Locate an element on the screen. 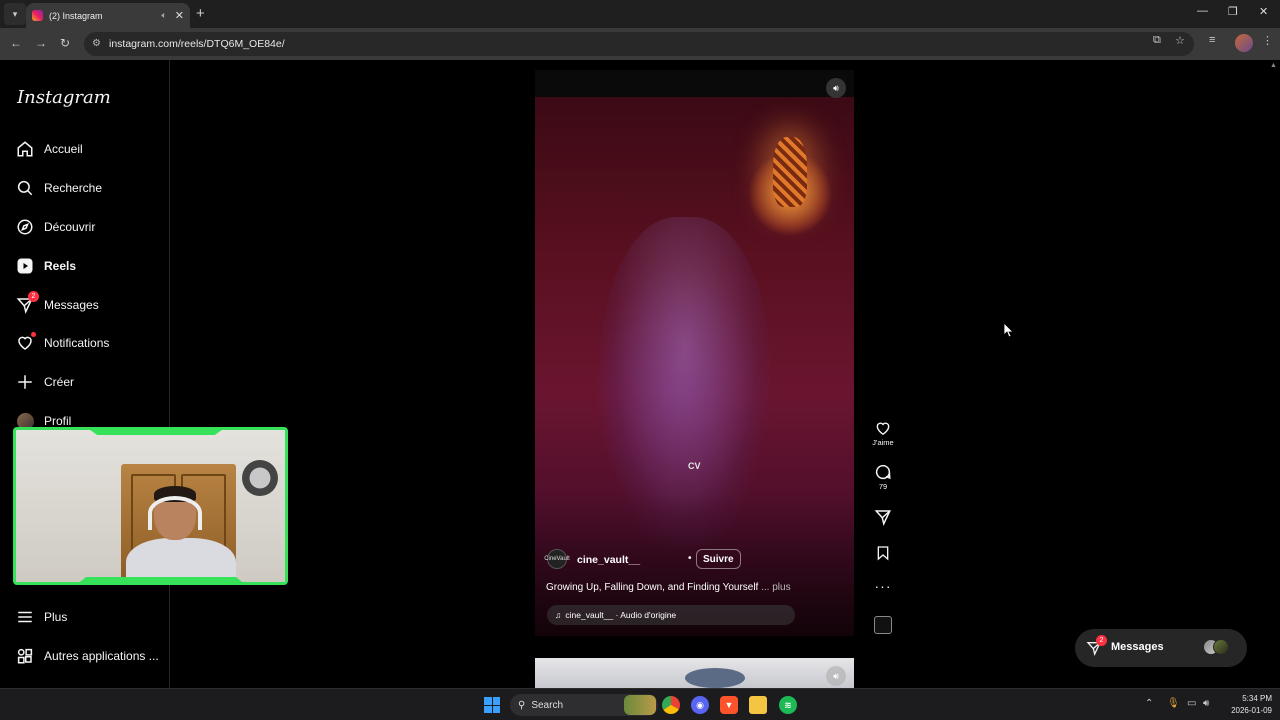 This screenshot has height=720, width=1280. sidebar-item-label: Créer is located at coordinates (59, 382).